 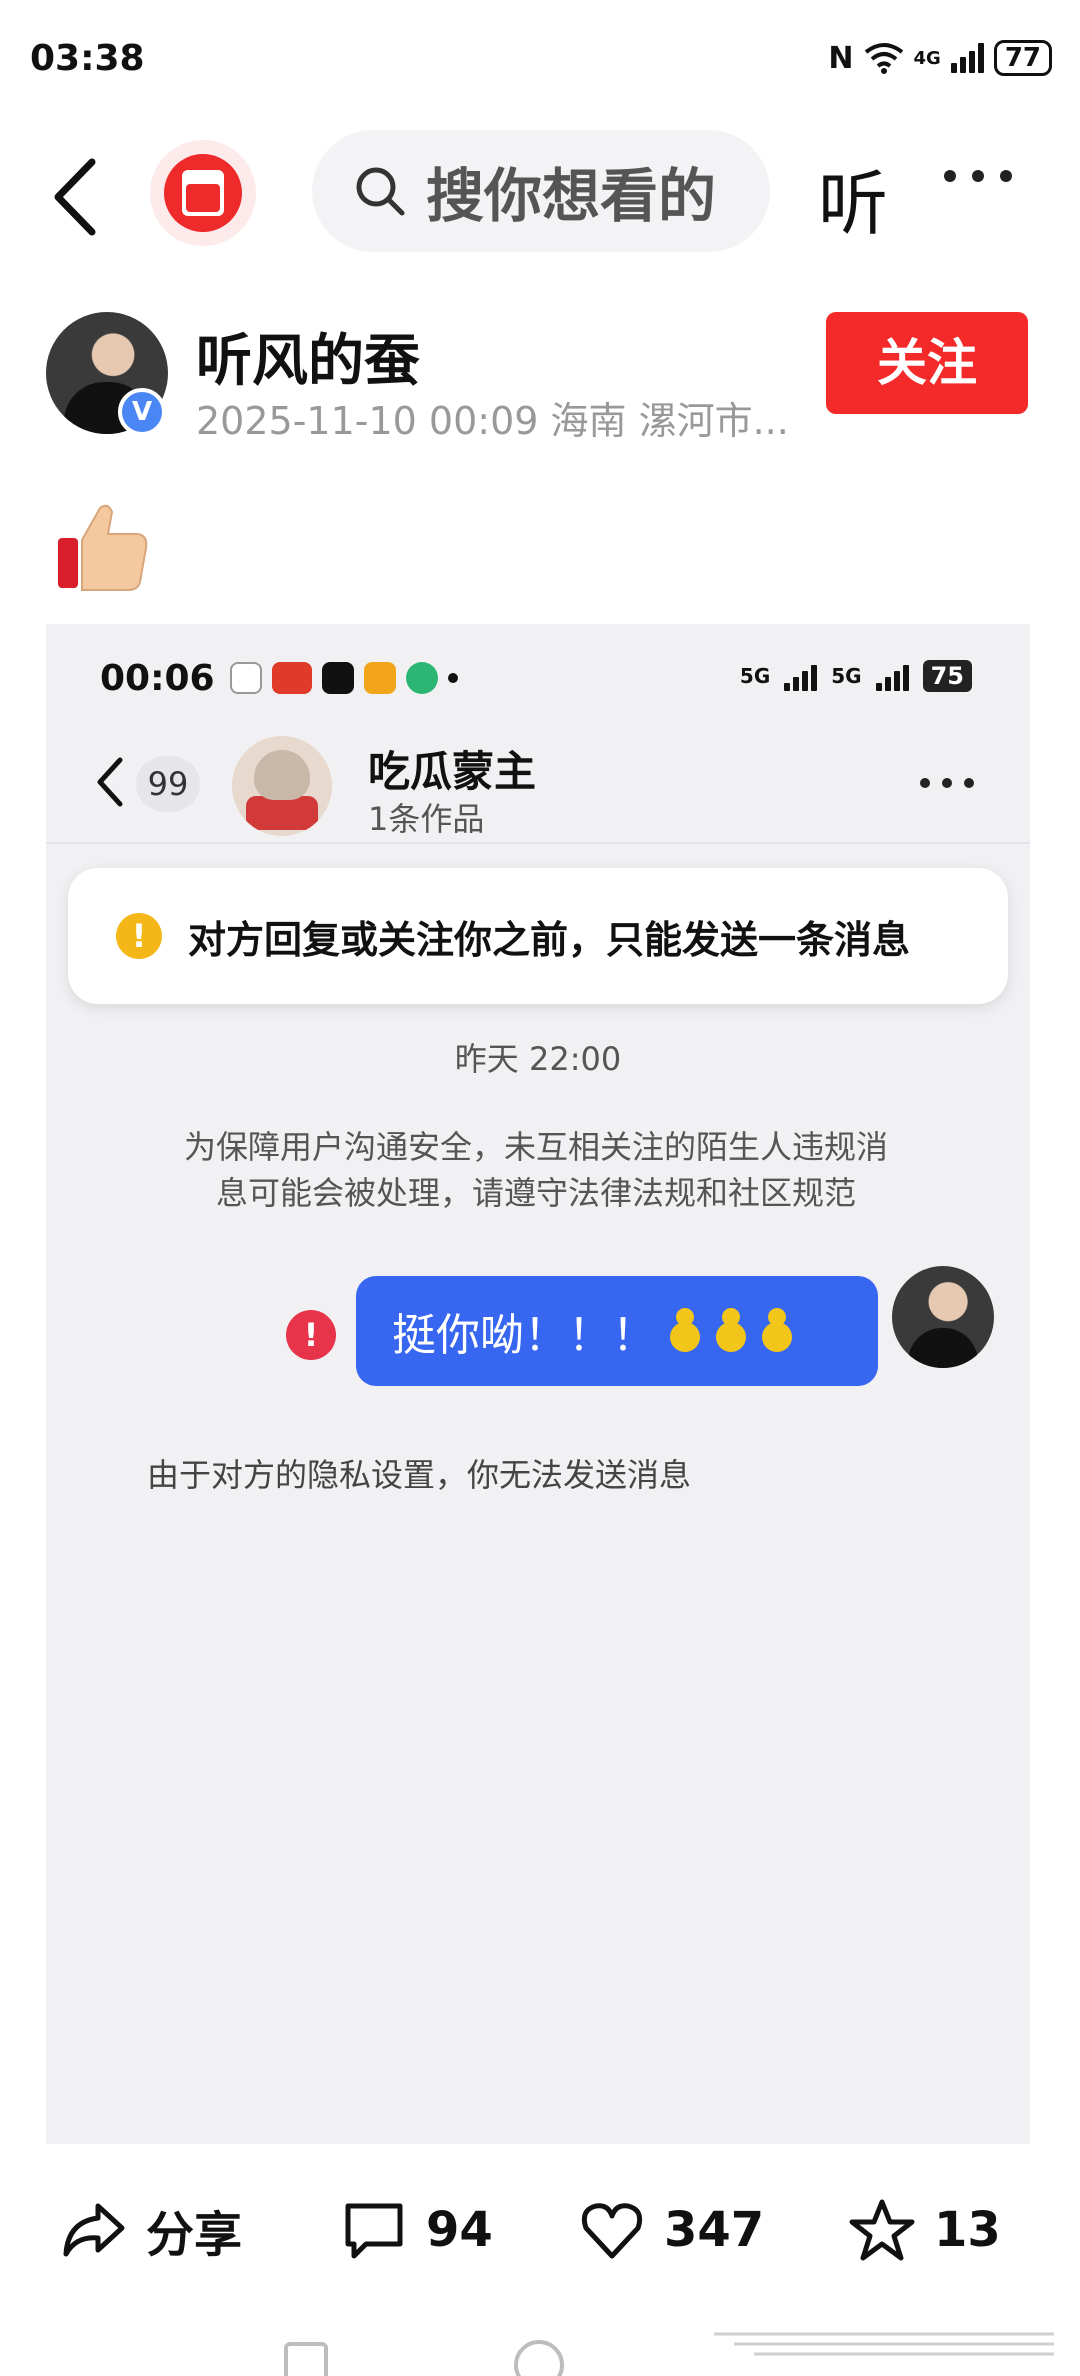 I want to click on system-nav-bar, so click(x=540, y=2351).